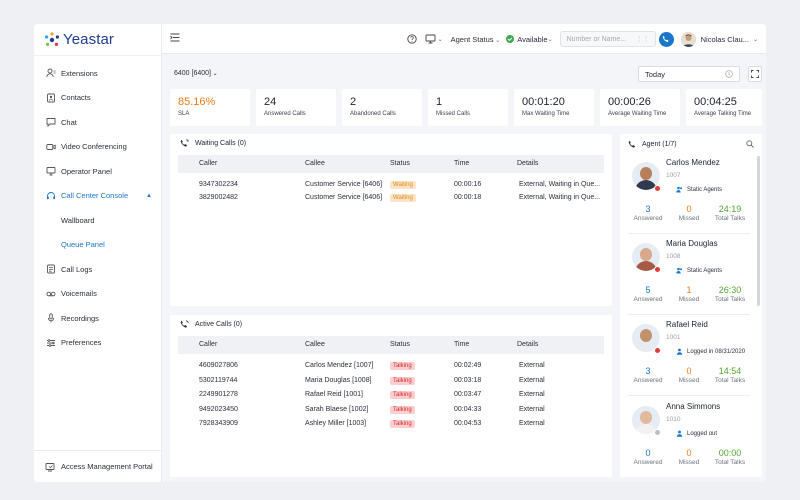 This screenshot has width=800, height=500. Describe the element at coordinates (51, 73) in the screenshot. I see `extensions-icon` at that location.